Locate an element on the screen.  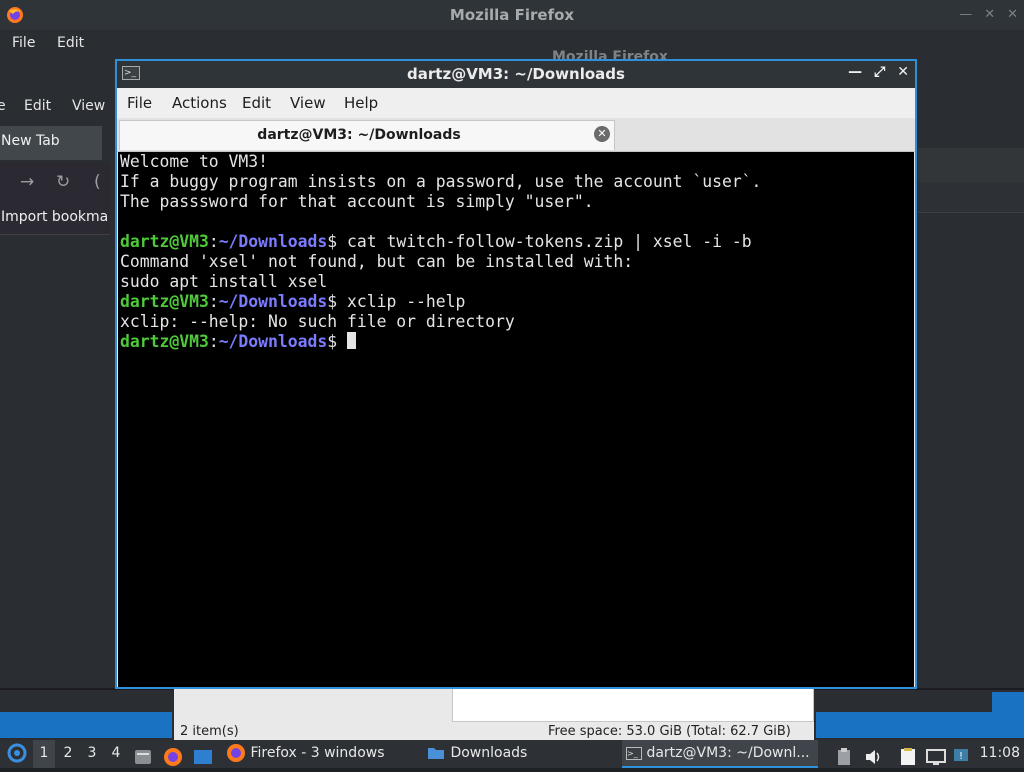
import-bookmarks-link: Import bookma is located at coordinates (54, 217).